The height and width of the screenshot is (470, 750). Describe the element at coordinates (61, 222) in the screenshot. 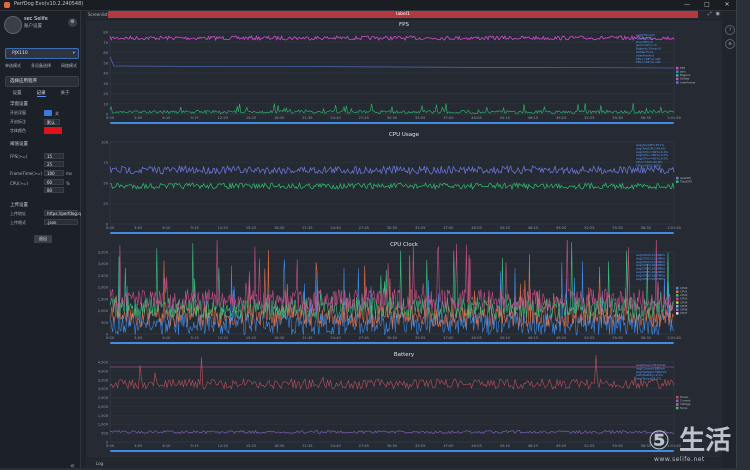

I see `upload-format-select: .json` at that location.